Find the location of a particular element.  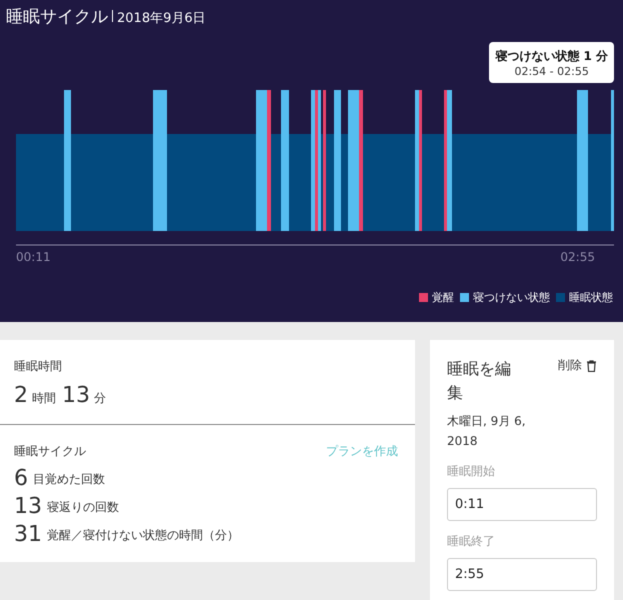

legend-label: 寝つけない状態 is located at coordinates (511, 297).